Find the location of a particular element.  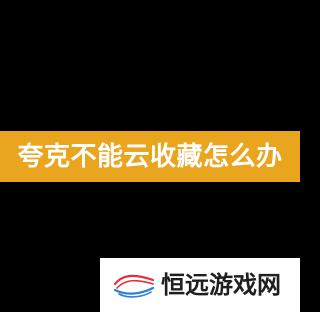

watermark-text: 恒远游戏网 is located at coordinates (221, 284).